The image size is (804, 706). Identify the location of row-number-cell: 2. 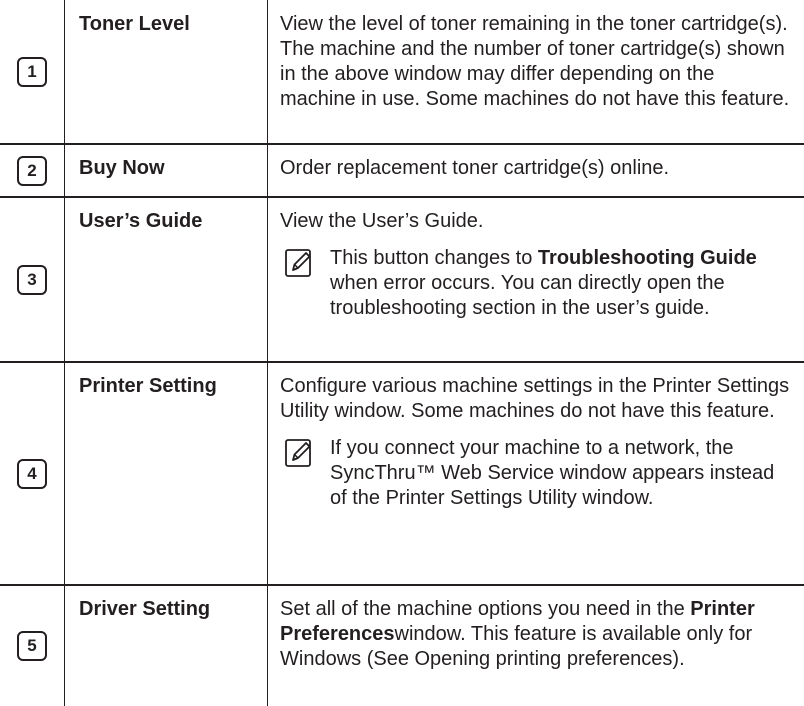
(32, 170).